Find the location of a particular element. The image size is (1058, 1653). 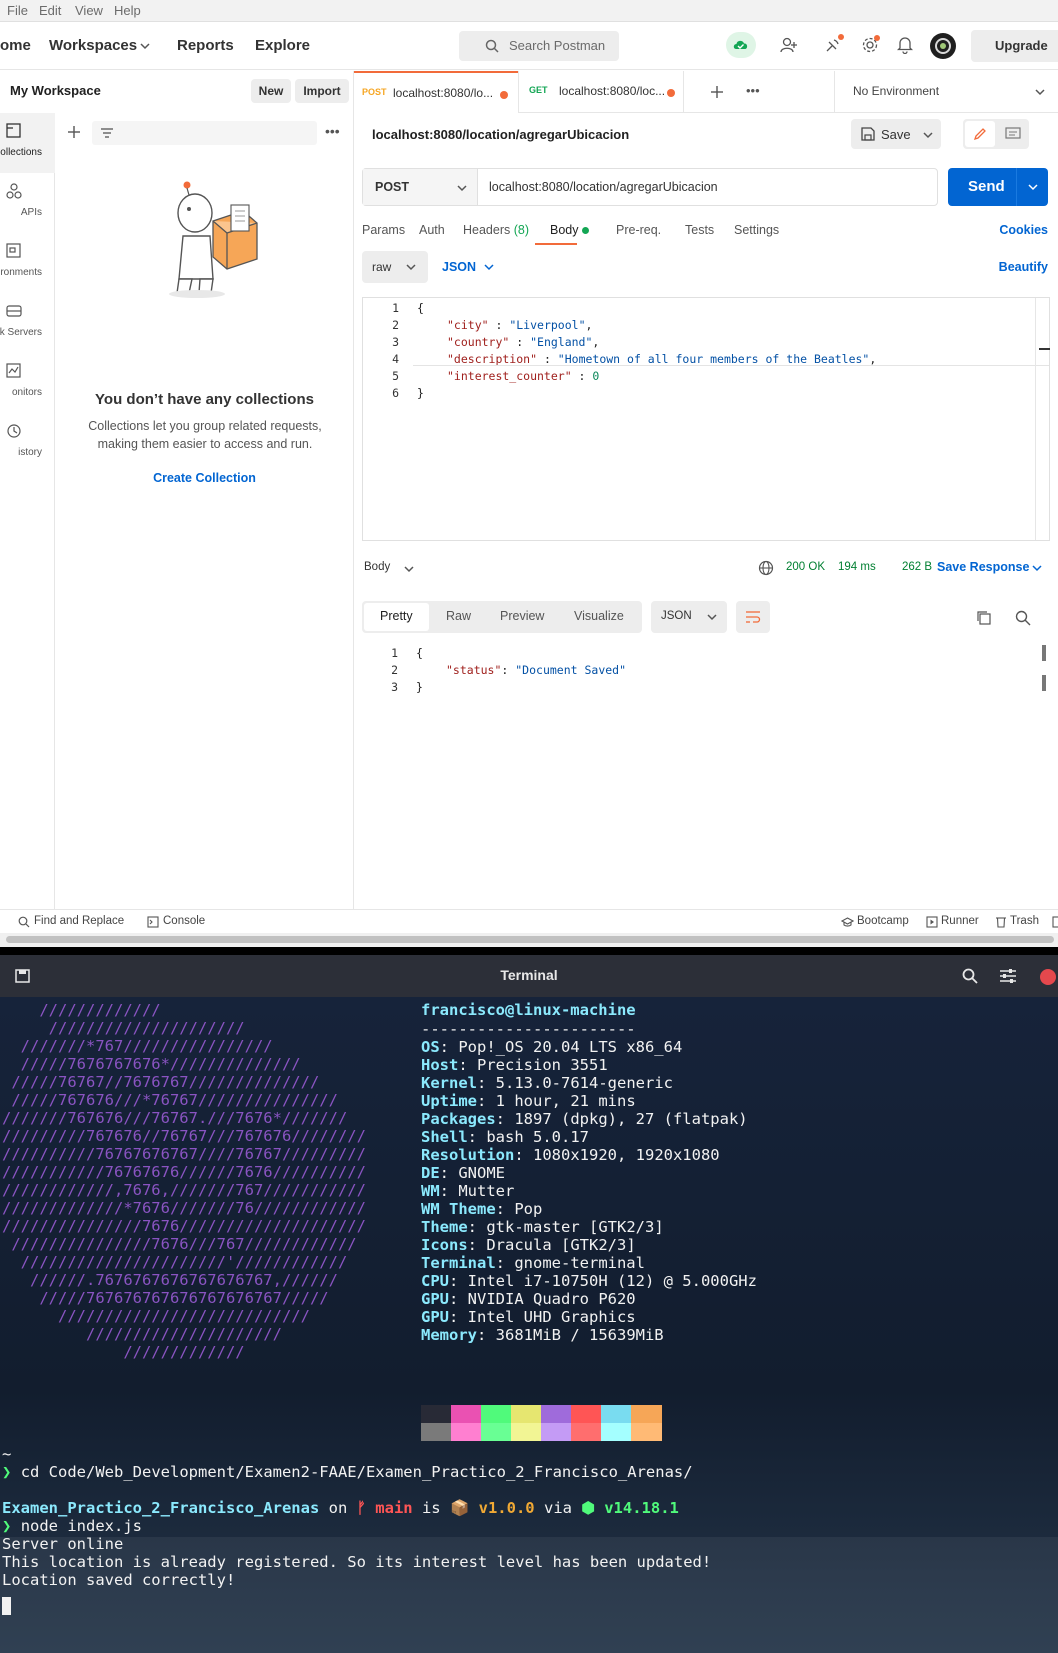

sync-status is located at coordinates (741, 45).